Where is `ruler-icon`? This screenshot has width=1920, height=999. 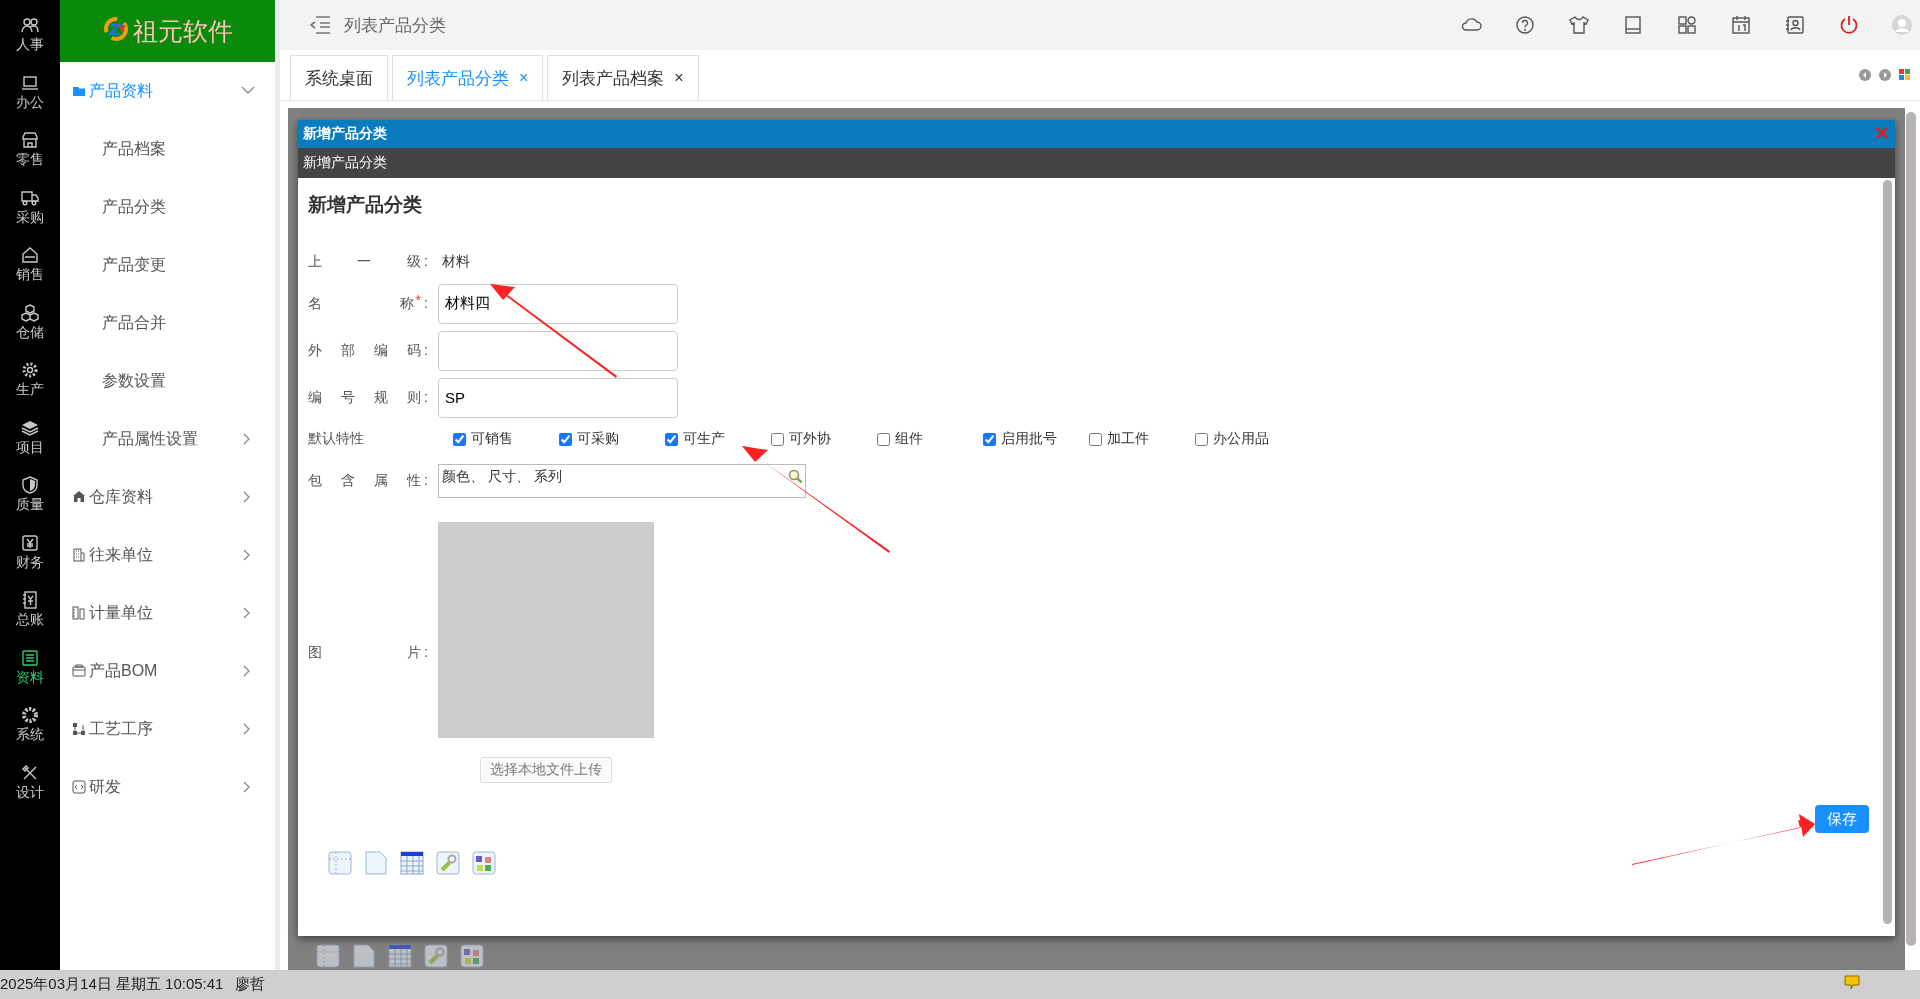
ruler-icon is located at coordinates (79, 613).